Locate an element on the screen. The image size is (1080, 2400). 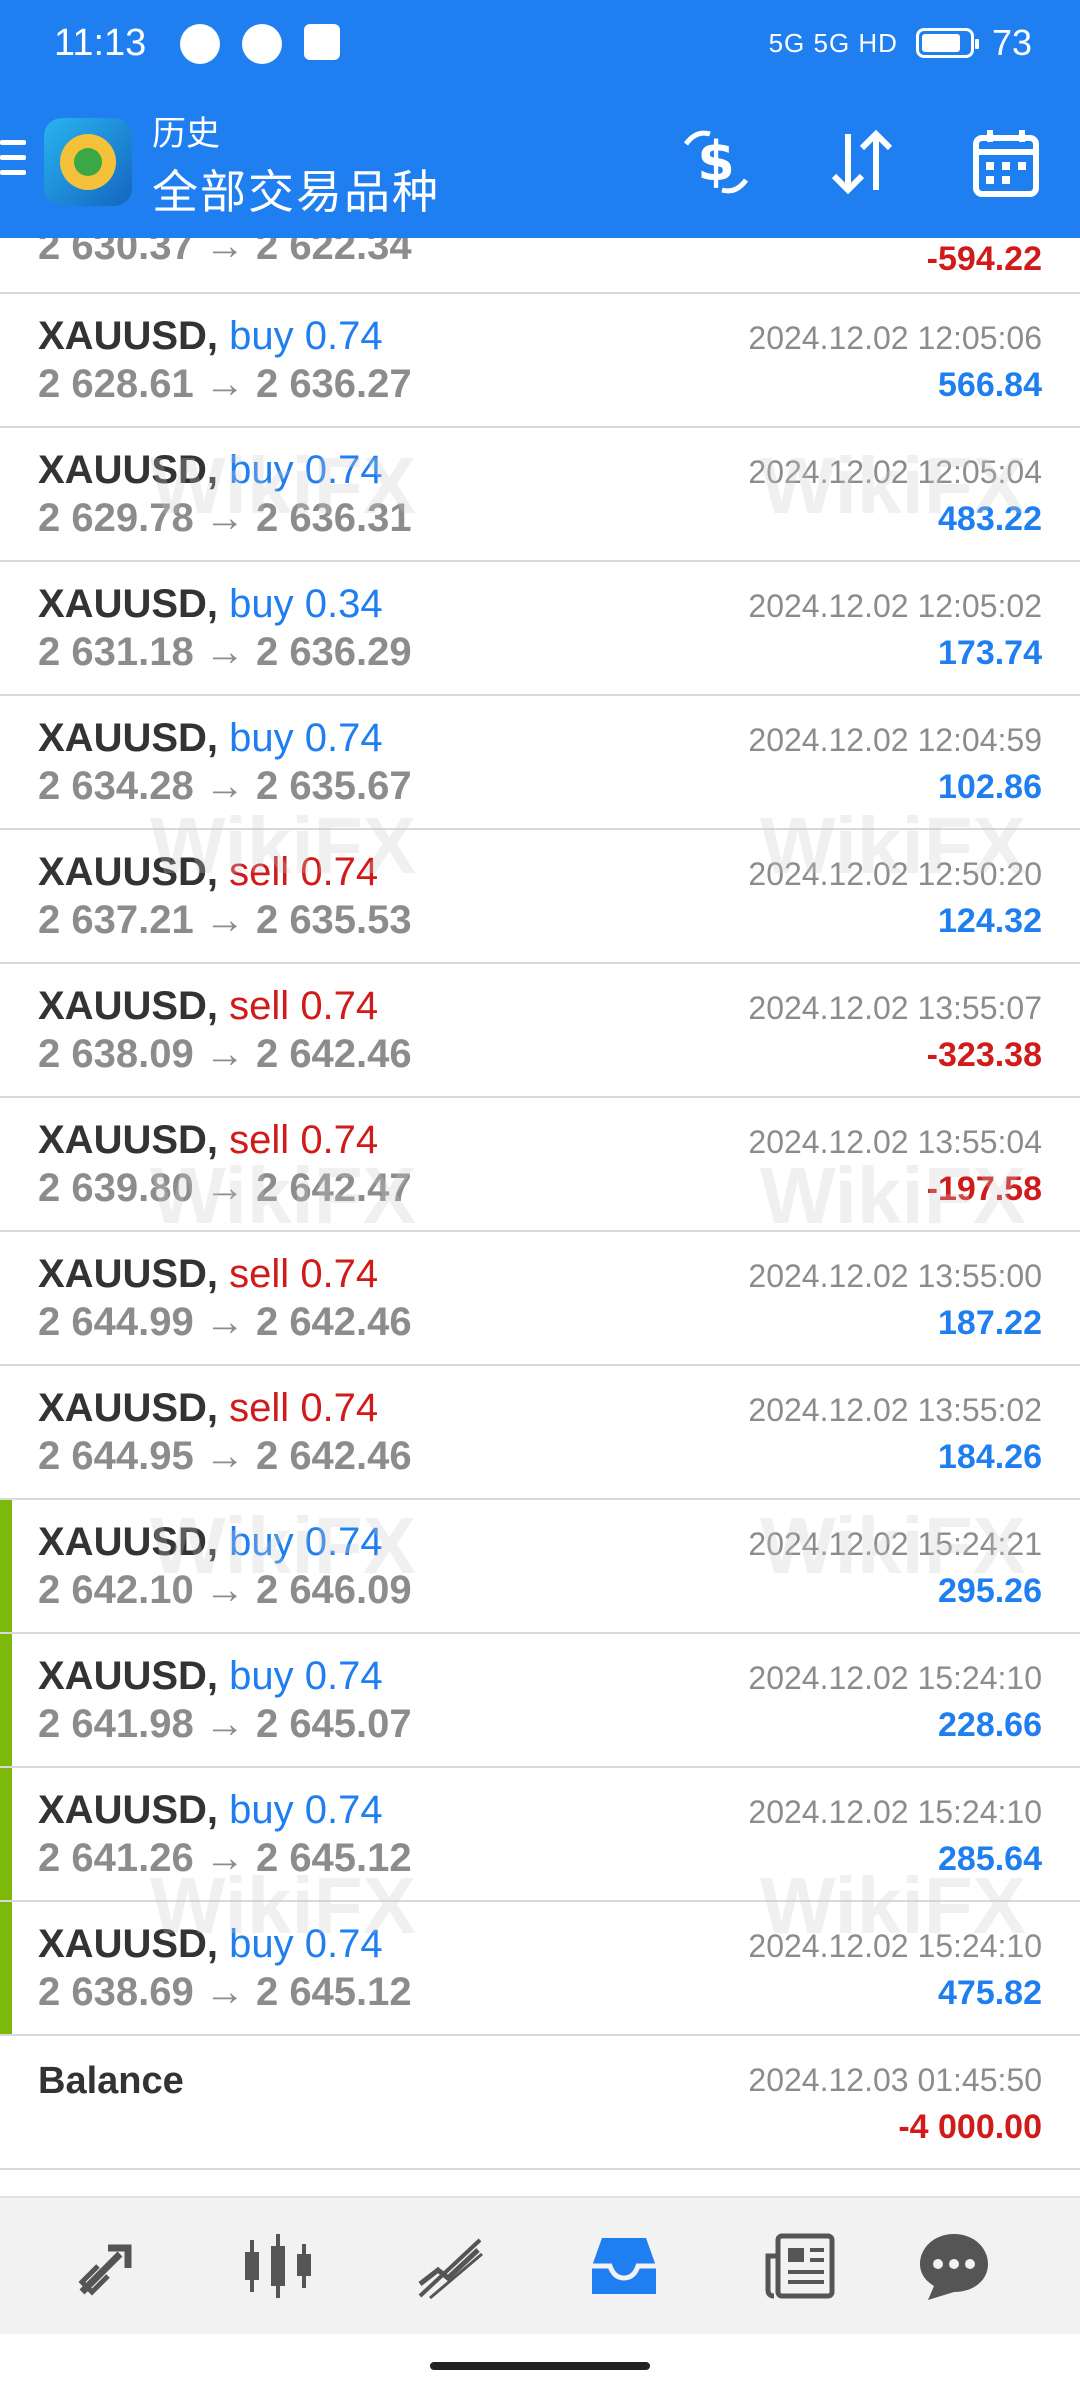
trade-prices: 2 631.18 → 2 636.29 is located at coordinates (225, 652).